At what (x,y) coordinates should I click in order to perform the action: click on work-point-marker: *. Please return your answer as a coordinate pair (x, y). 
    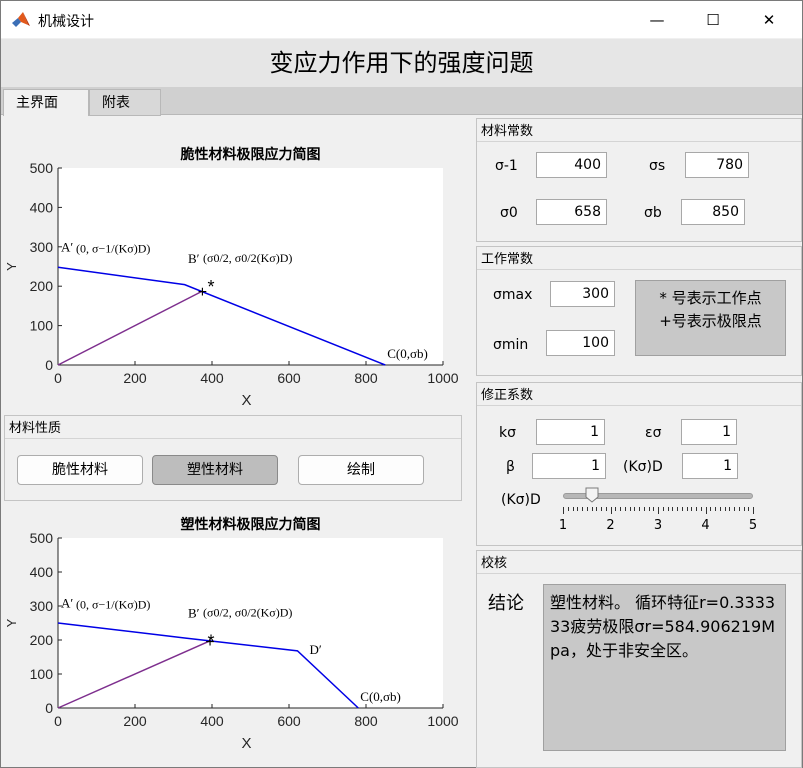
    Looking at the image, I should click on (210, 287).